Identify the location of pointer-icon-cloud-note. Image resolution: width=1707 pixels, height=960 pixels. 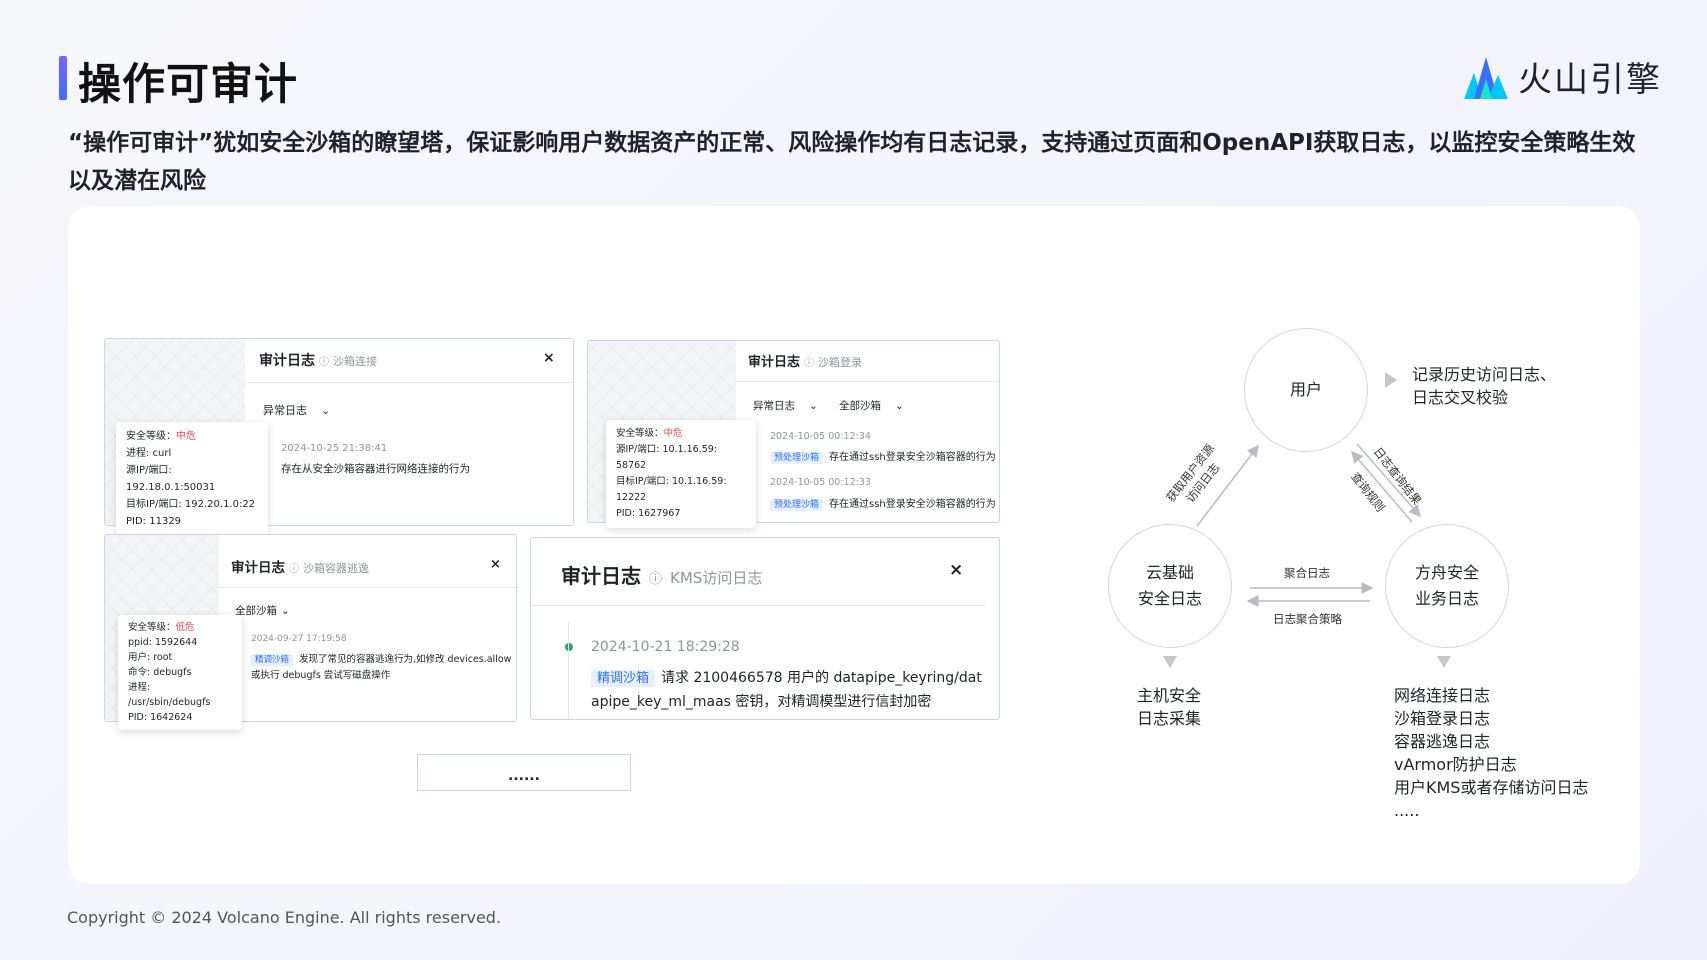
(1170, 662).